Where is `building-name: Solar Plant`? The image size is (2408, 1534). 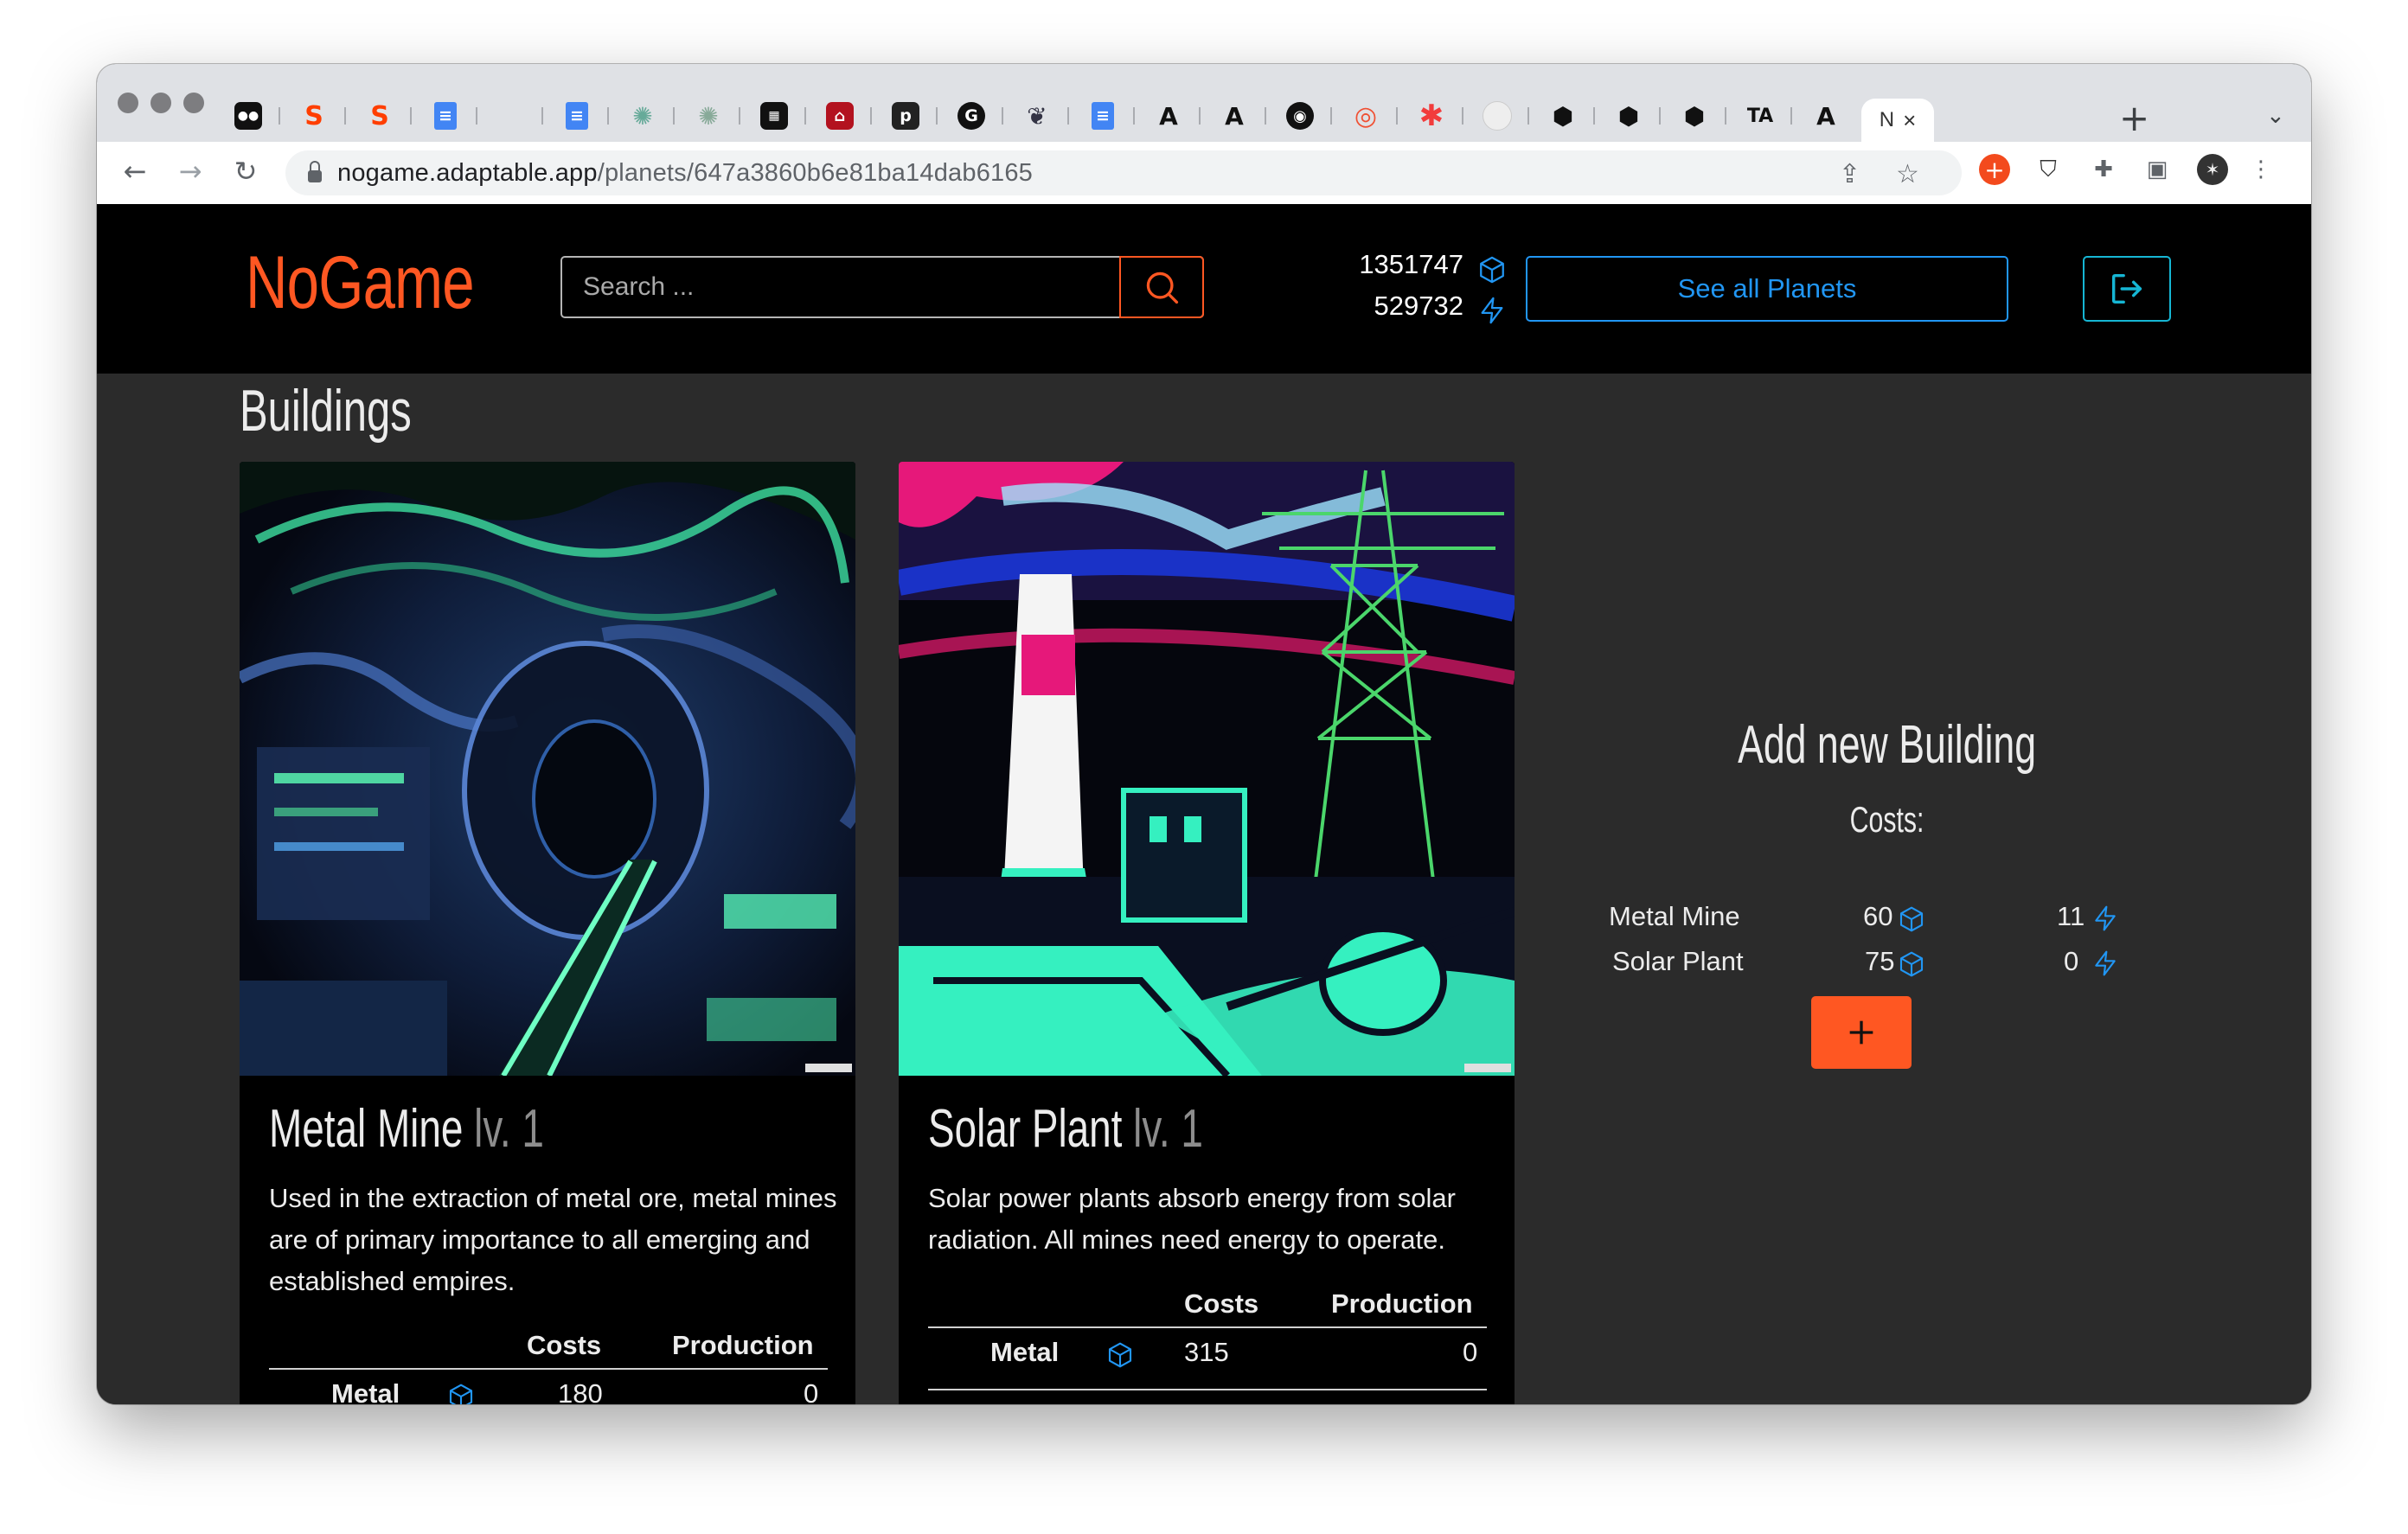 building-name: Solar Plant is located at coordinates (1025, 1129).